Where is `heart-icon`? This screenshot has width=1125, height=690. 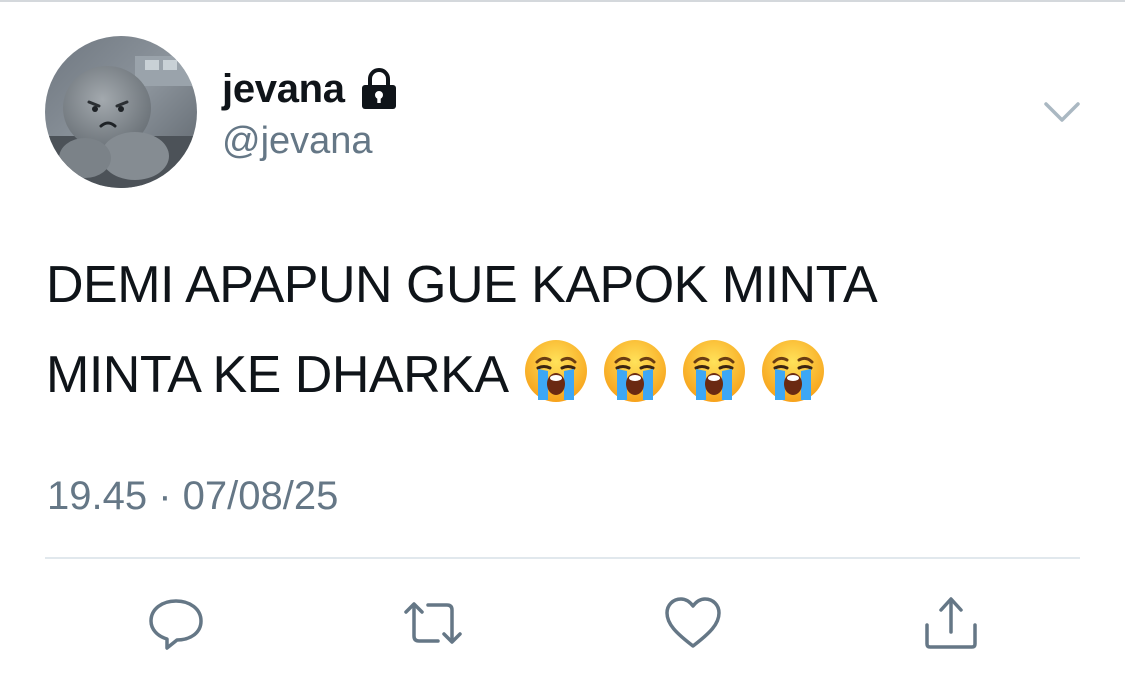
heart-icon is located at coordinates (693, 622).